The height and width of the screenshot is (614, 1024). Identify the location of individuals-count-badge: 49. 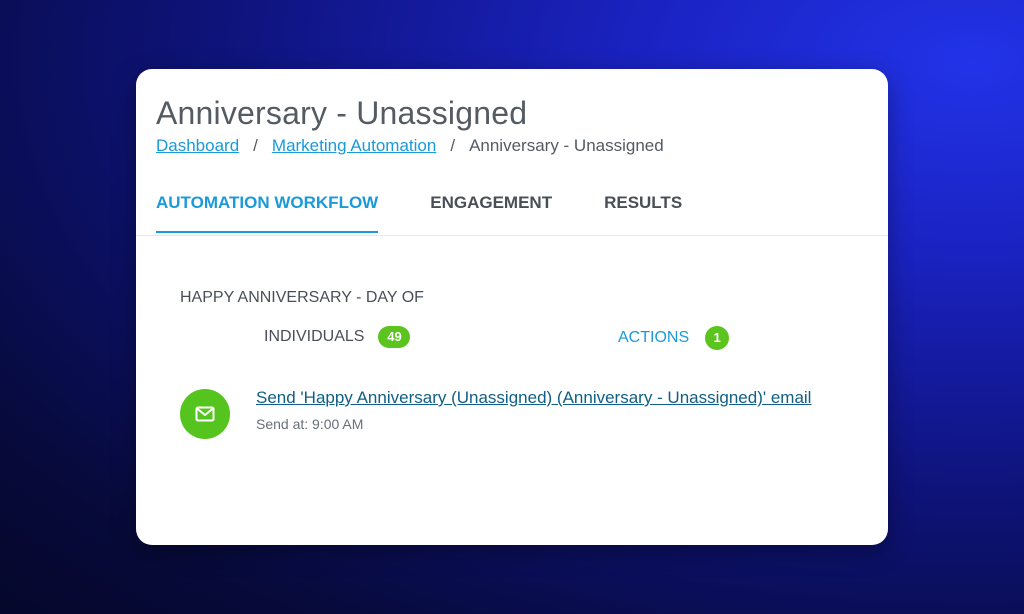
(394, 337).